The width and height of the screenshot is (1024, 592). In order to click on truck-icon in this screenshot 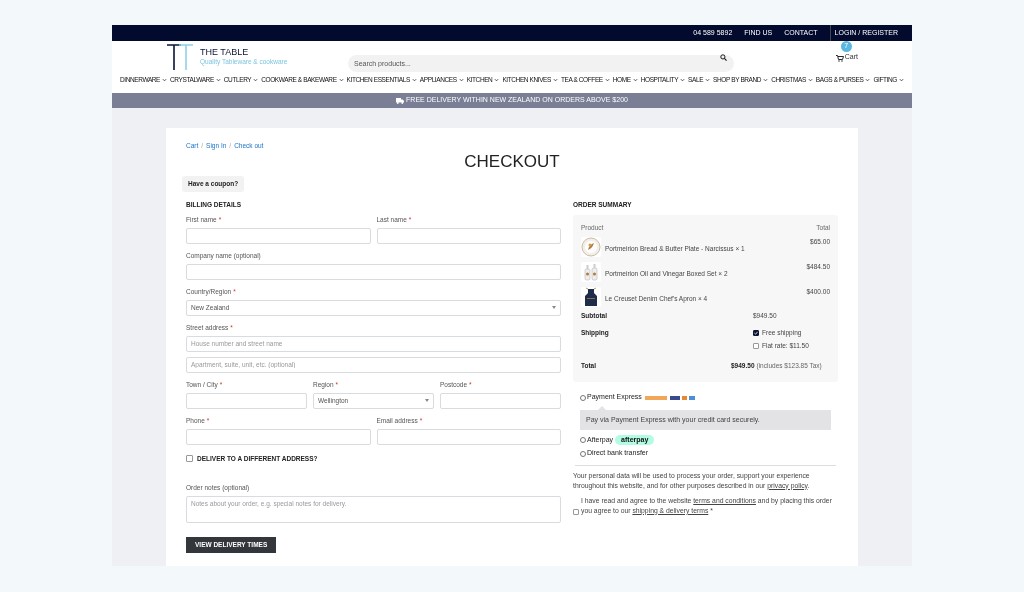, I will do `click(400, 100)`.